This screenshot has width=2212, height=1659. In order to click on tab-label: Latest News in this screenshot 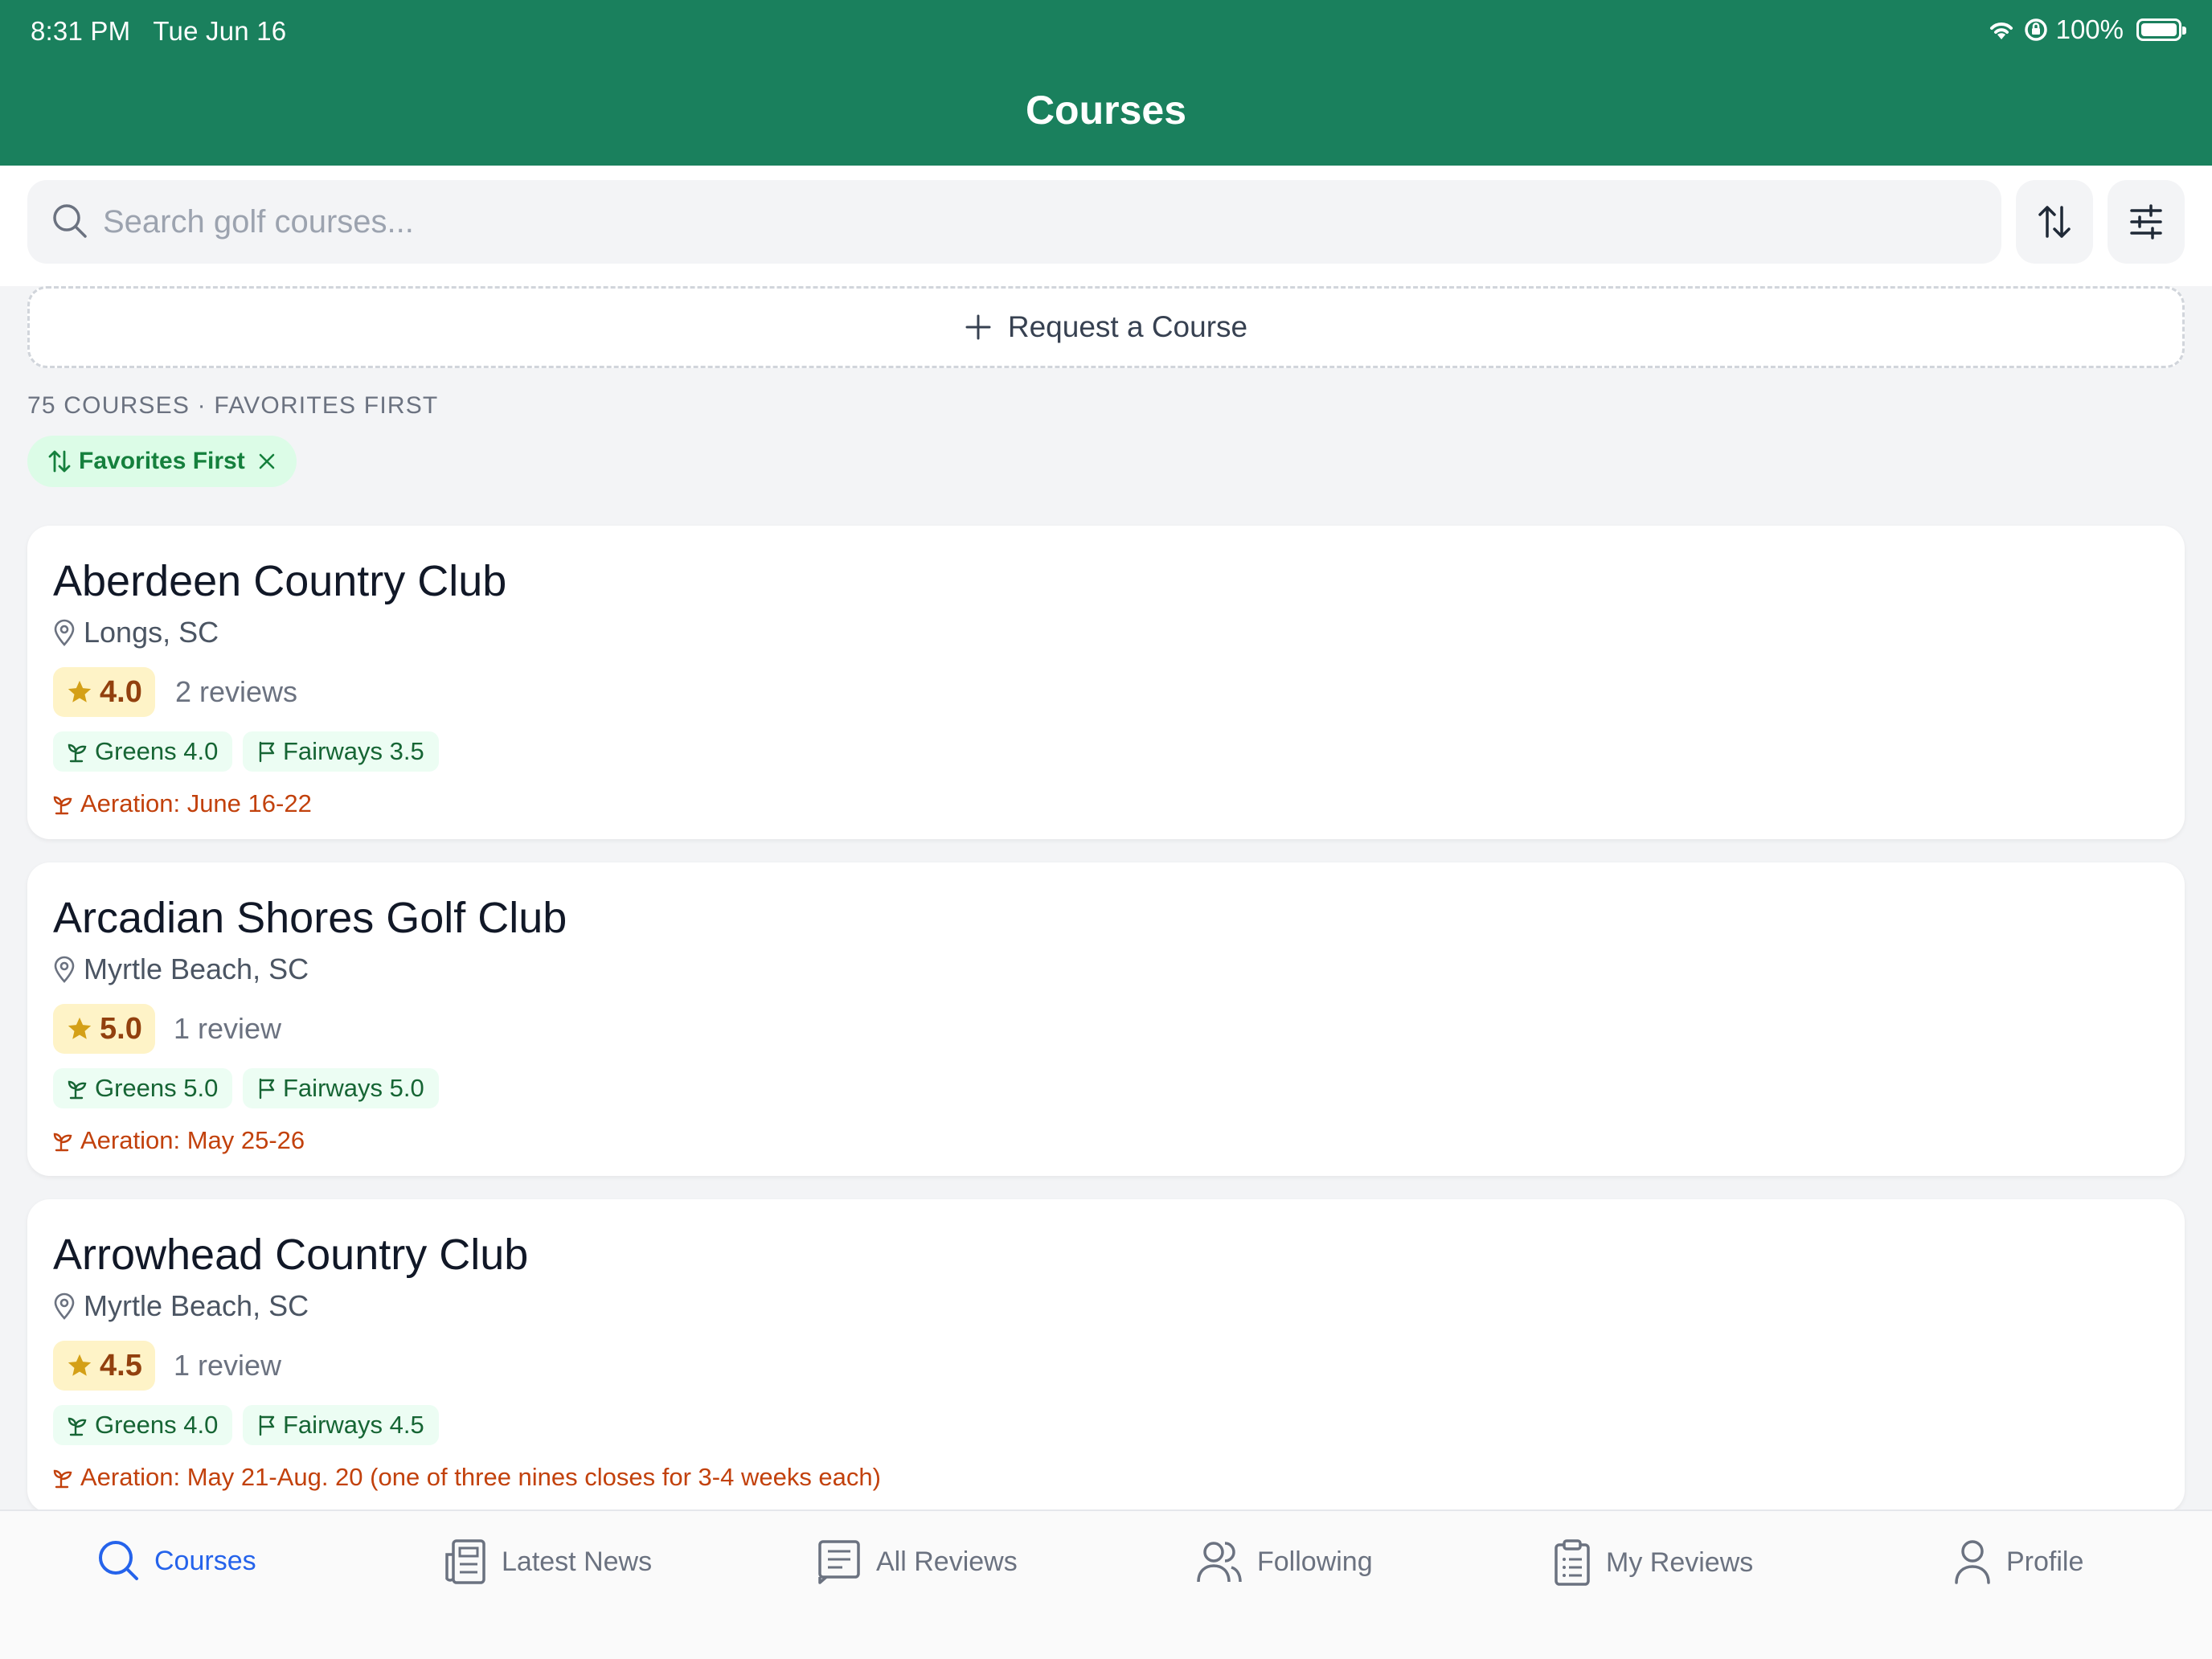, I will do `click(577, 1561)`.